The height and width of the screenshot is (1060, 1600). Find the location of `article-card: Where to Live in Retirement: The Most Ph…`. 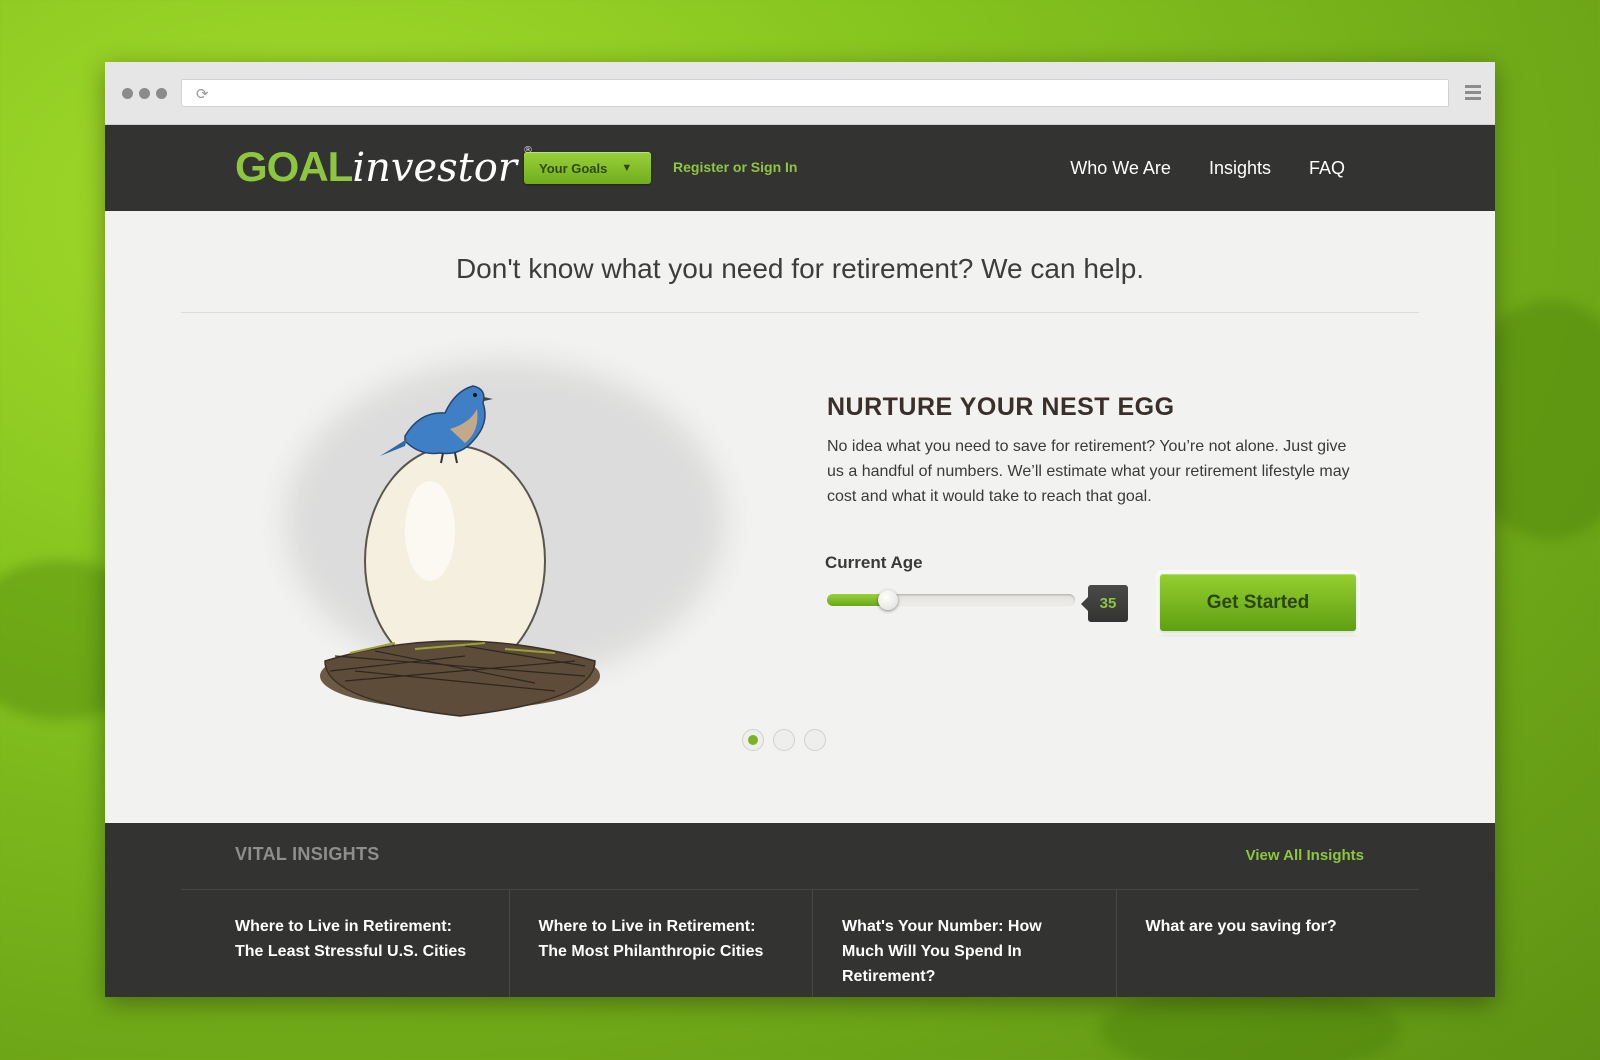

article-card: Where to Live in Retirement: The Most Ph… is located at coordinates (661, 943).